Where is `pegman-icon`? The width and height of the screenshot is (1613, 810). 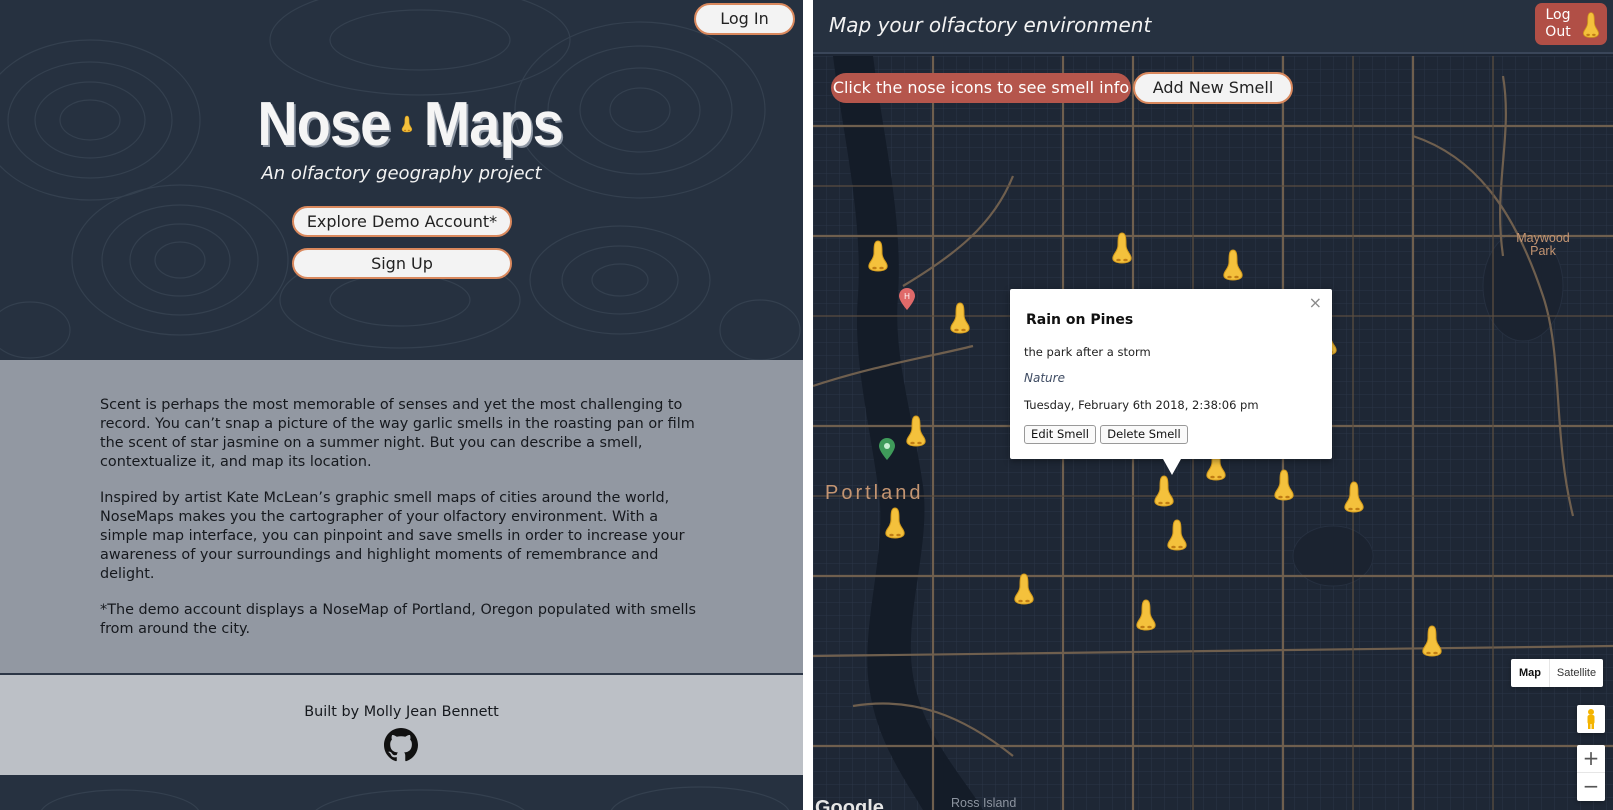 pegman-icon is located at coordinates (1591, 719).